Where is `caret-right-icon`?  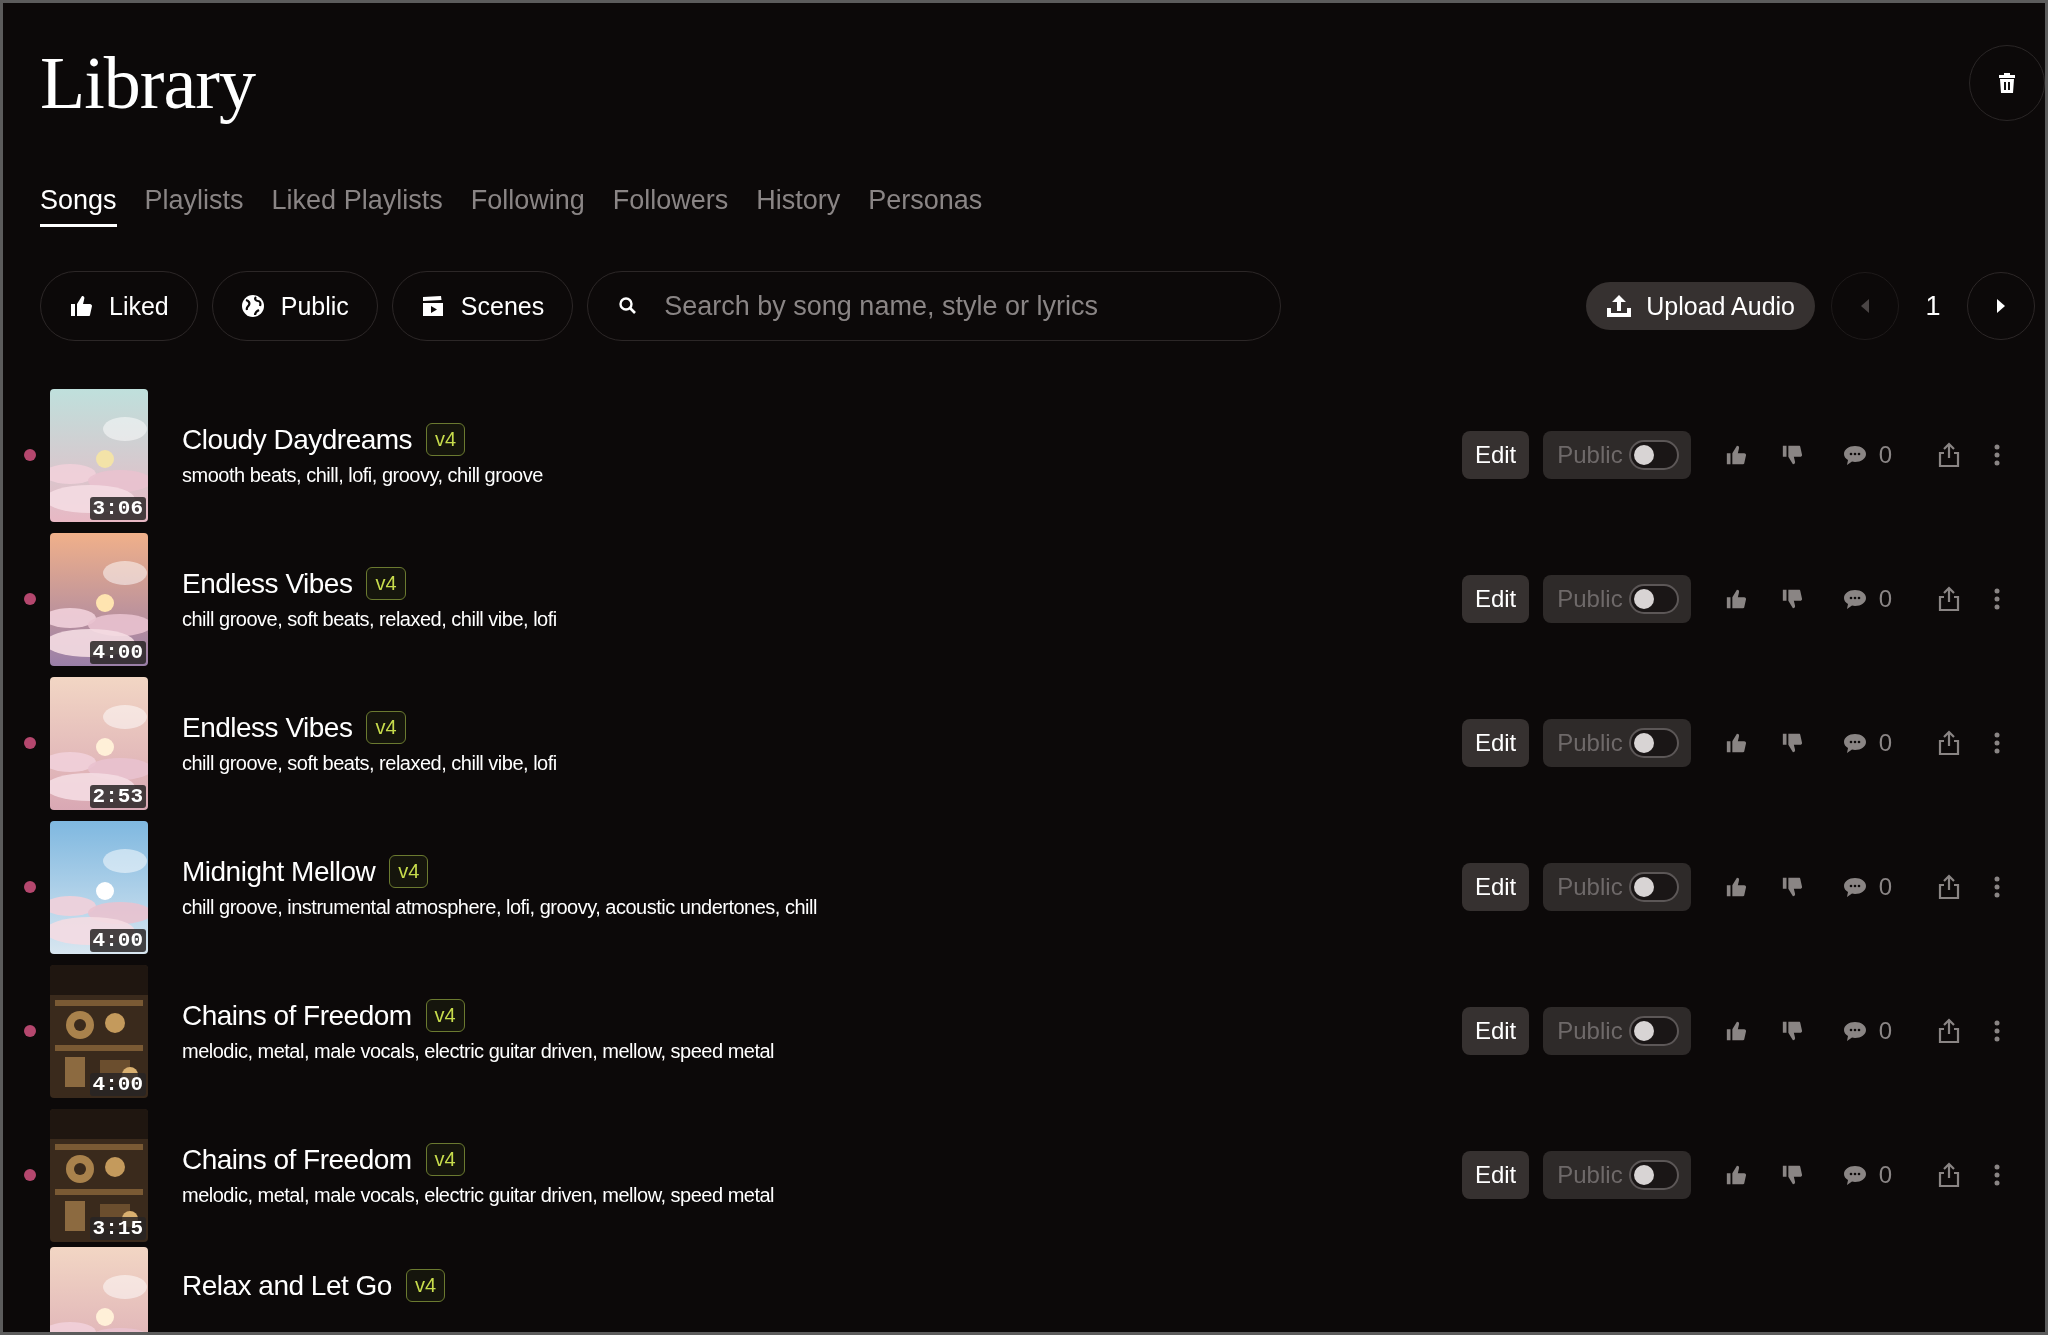 caret-right-icon is located at coordinates (2001, 306).